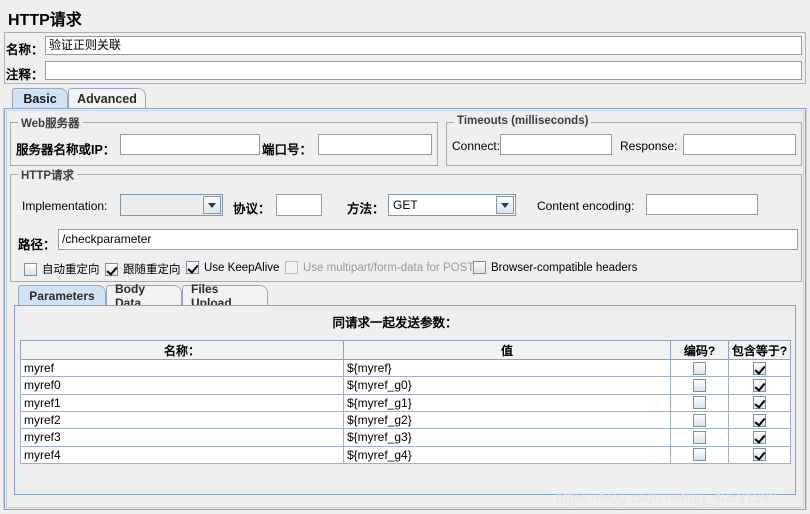 The image size is (810, 514). Describe the element at coordinates (405, 205) in the screenshot. I see `method-value: GET` at that location.